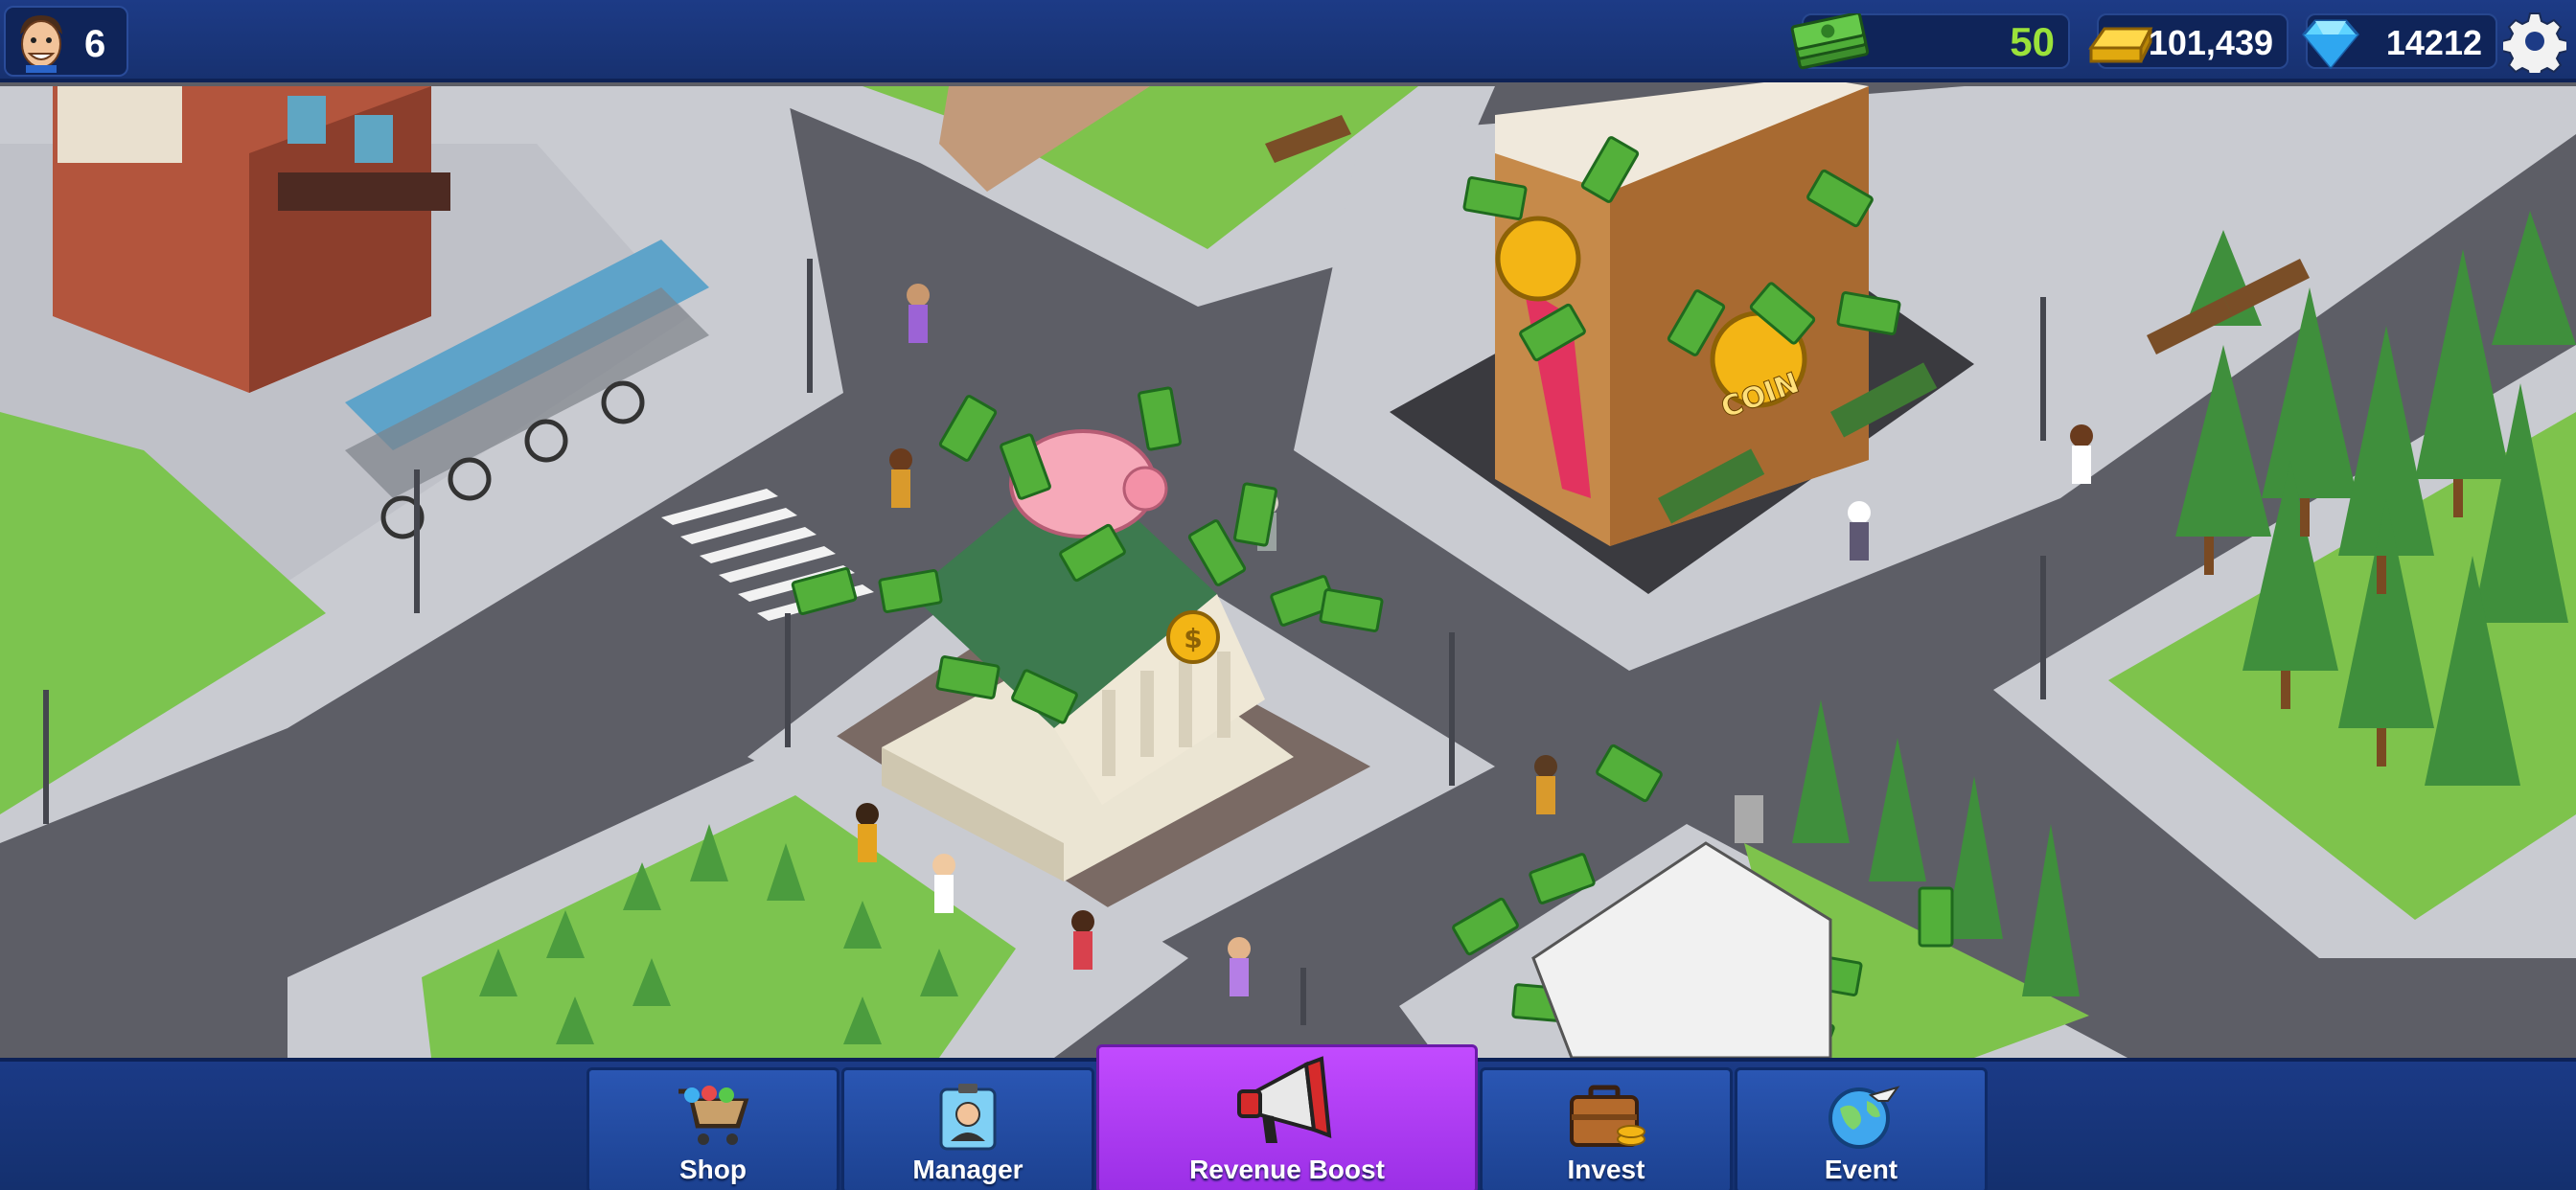  What do you see at coordinates (2032, 42) in the screenshot?
I see `cash-value: 50` at bounding box center [2032, 42].